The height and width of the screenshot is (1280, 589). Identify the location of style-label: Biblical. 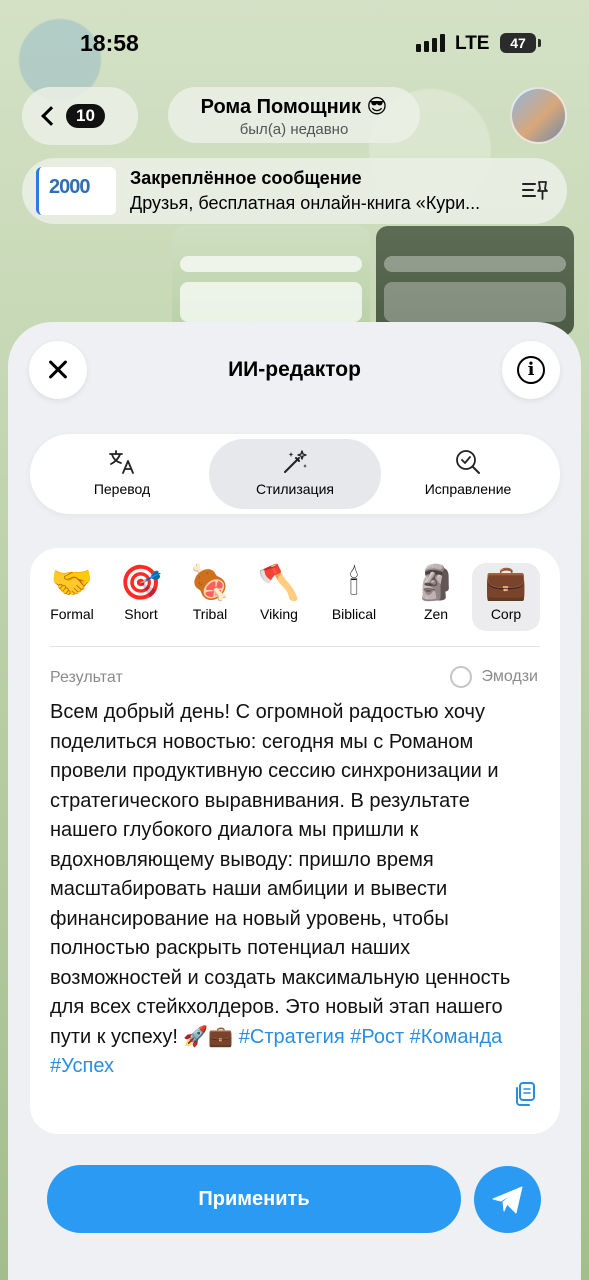
(354, 614).